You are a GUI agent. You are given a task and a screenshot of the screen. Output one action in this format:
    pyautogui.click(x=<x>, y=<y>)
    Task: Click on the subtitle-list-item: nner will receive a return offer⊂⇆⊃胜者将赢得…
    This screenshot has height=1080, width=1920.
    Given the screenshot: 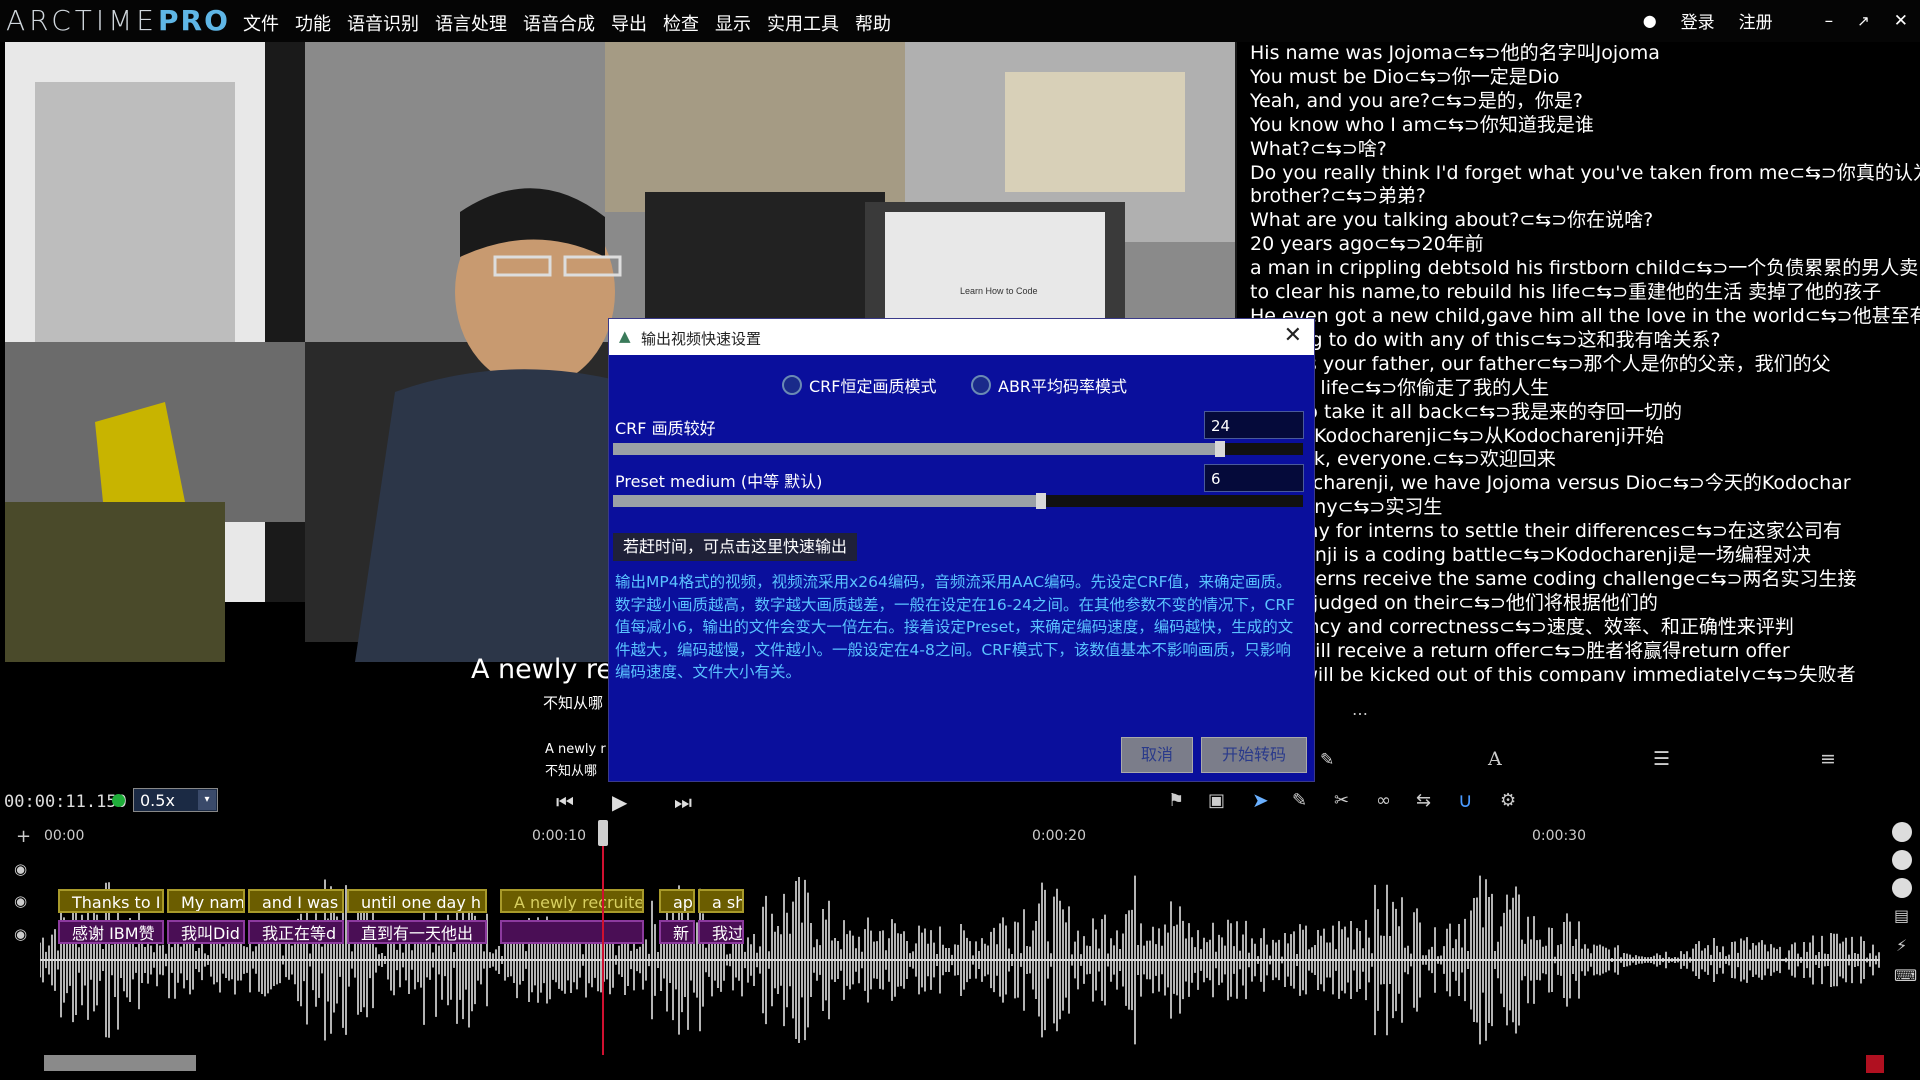 What is the action you would take?
    pyautogui.click(x=1585, y=652)
    